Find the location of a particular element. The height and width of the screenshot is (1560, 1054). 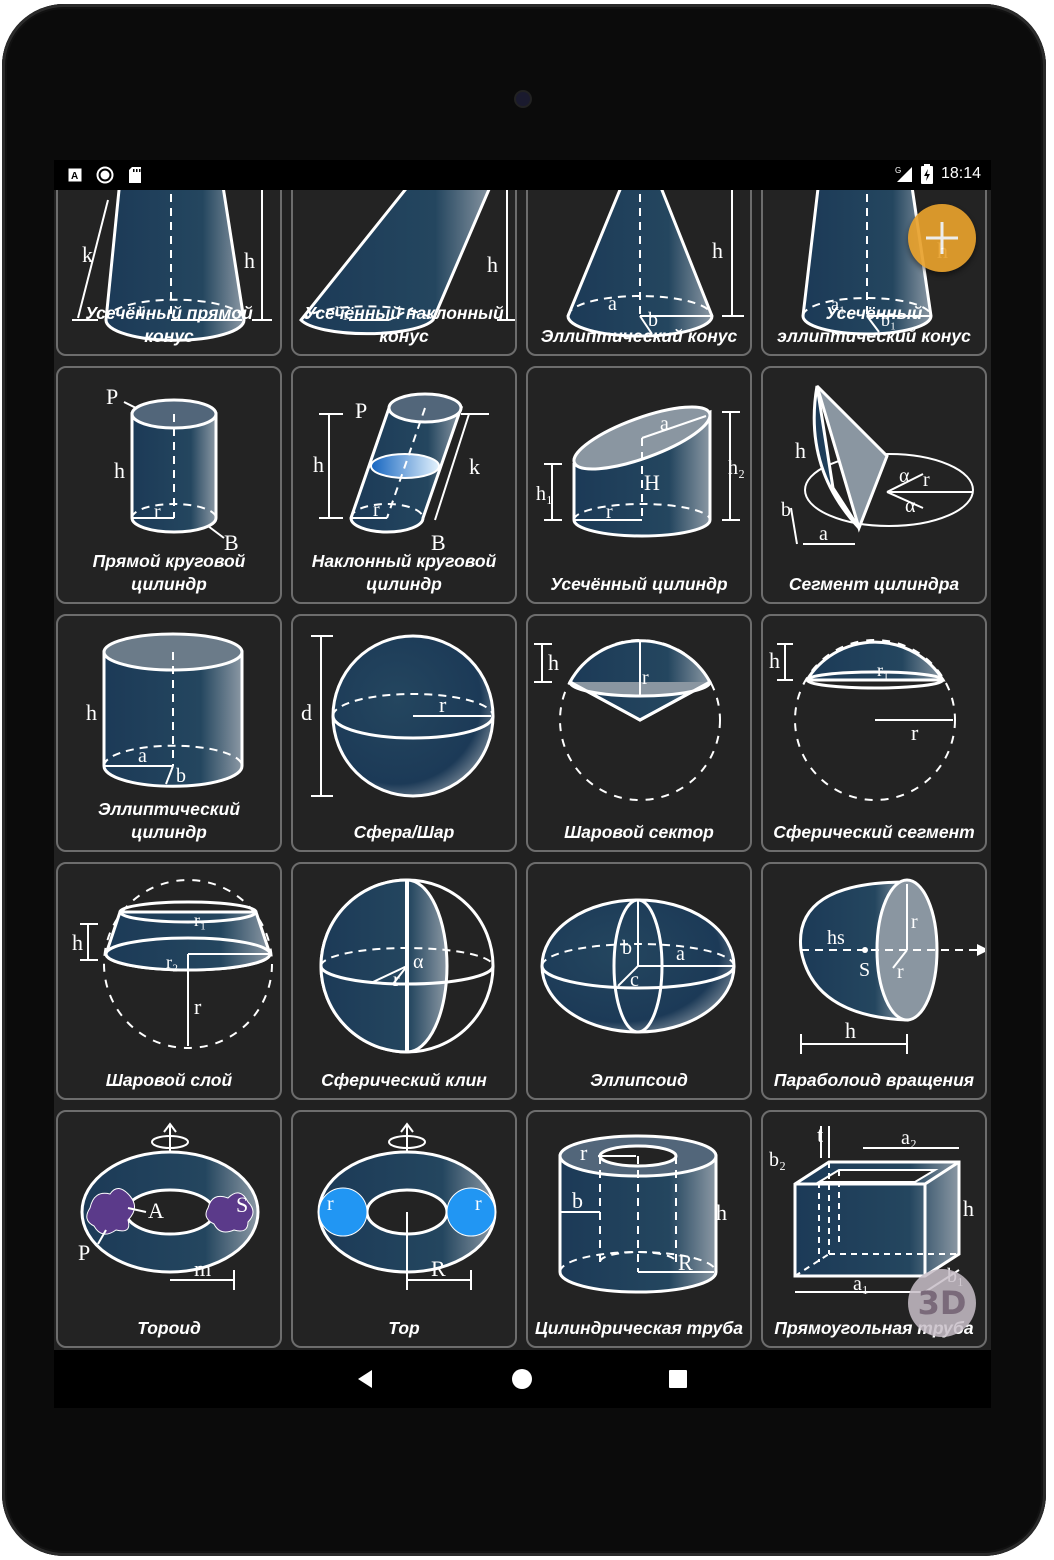

label-H: H is located at coordinates (652, 482).